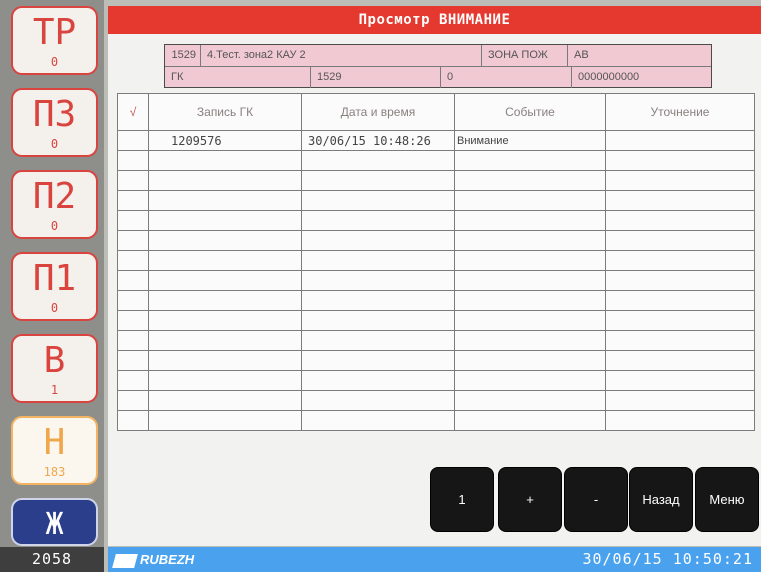 This screenshot has width=761, height=572. Describe the element at coordinates (530, 140) in the screenshot. I see `cell-event: Внимание` at that location.